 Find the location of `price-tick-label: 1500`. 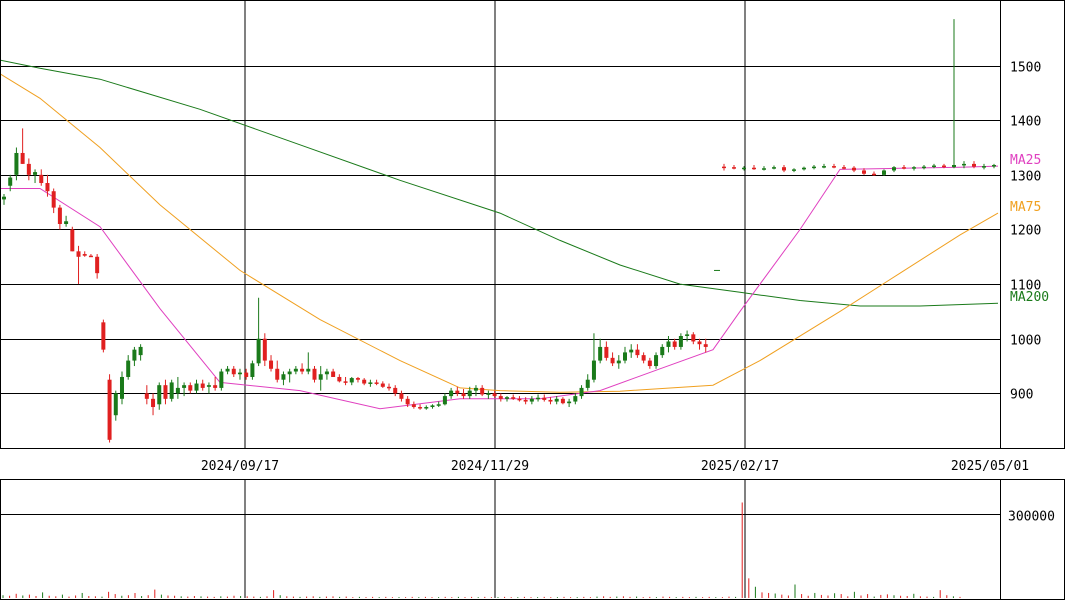

price-tick-label: 1500 is located at coordinates (1025, 68).